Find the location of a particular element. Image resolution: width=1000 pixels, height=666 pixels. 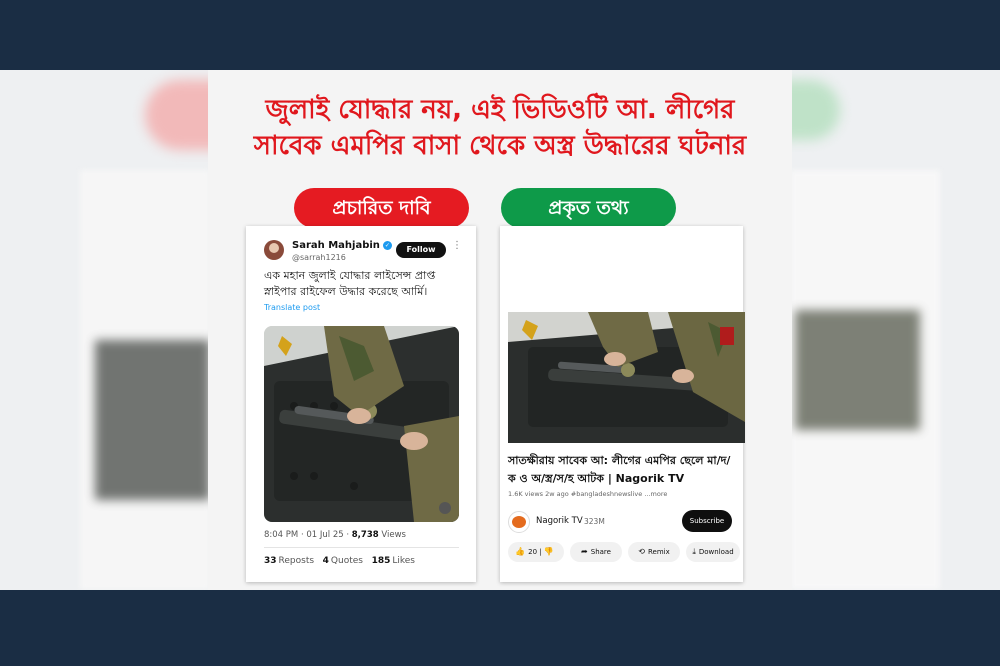

fact-label: প্রকৃত তথ্য is located at coordinates (588, 208).